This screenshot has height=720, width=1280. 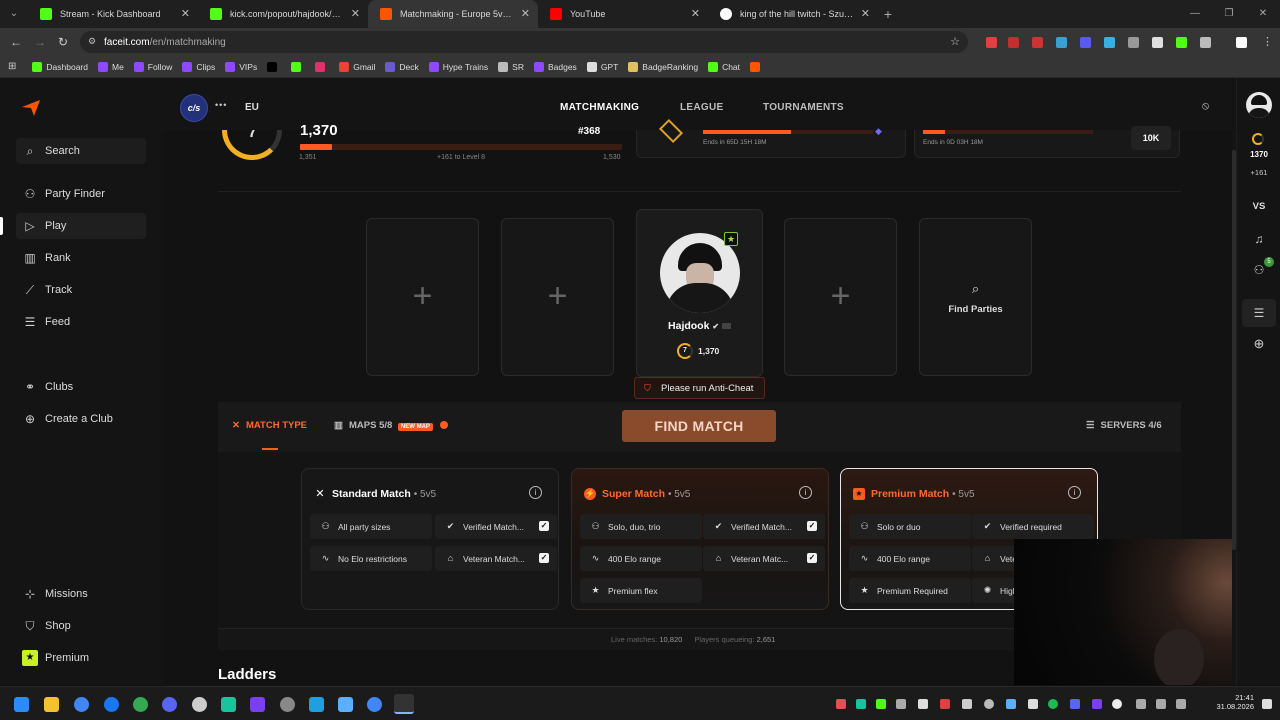 What do you see at coordinates (92, 41) in the screenshot?
I see `site-info-icon: ⚙` at bounding box center [92, 41].